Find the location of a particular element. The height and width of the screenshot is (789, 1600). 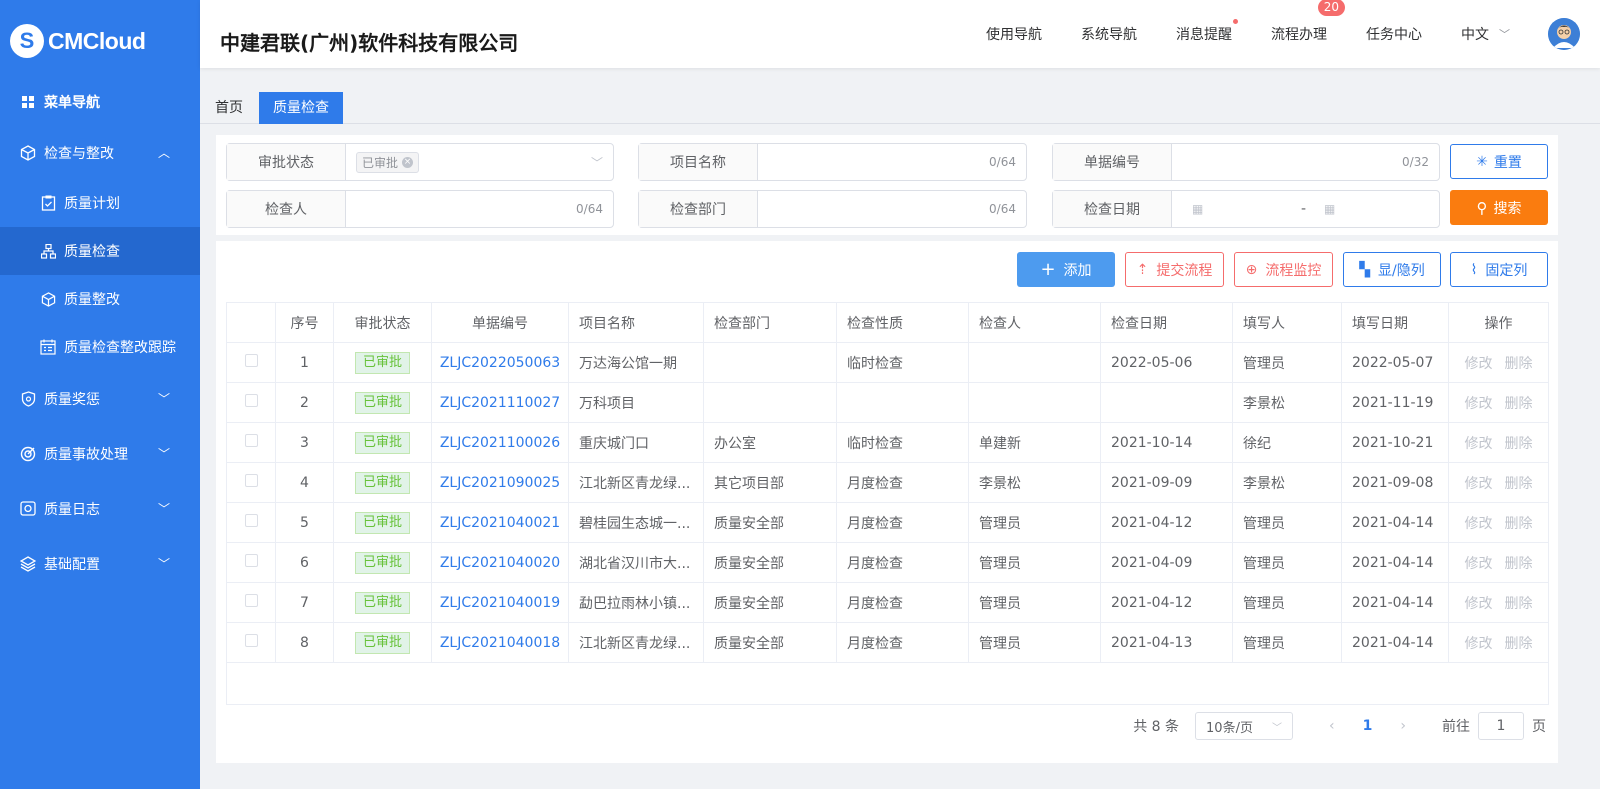

workflow-monitor-button: ⊕ 流程监控 is located at coordinates (1283, 269).